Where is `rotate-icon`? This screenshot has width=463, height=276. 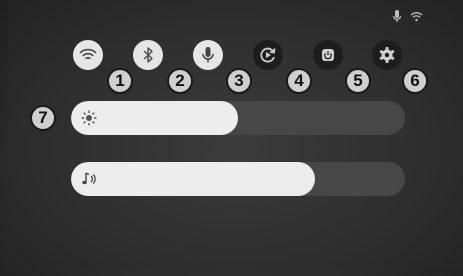
rotate-icon is located at coordinates (268, 55).